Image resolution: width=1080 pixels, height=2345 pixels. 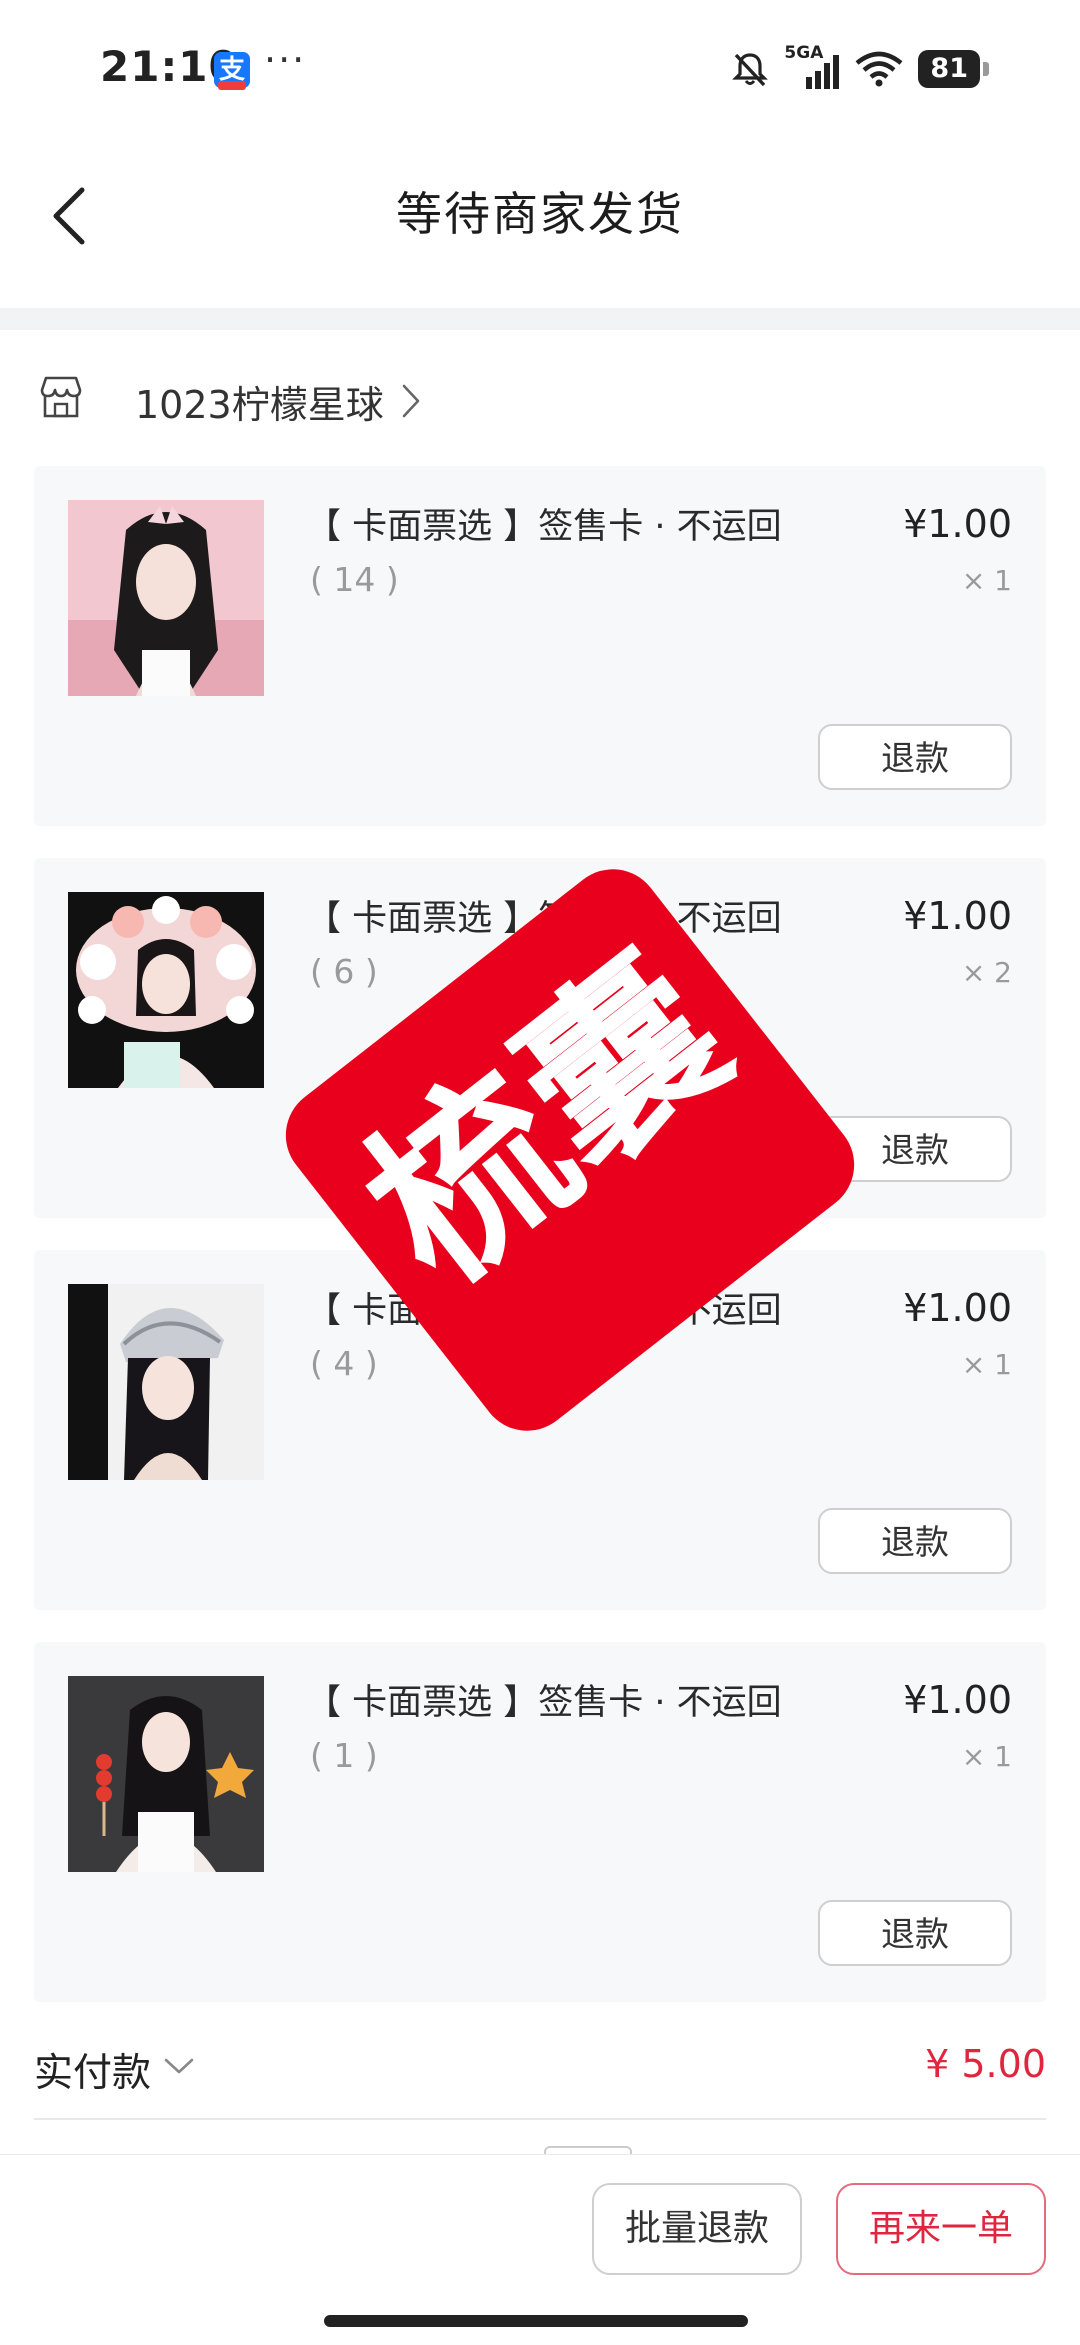 What do you see at coordinates (953, 69) in the screenshot?
I see `battery-indicator: 81` at bounding box center [953, 69].